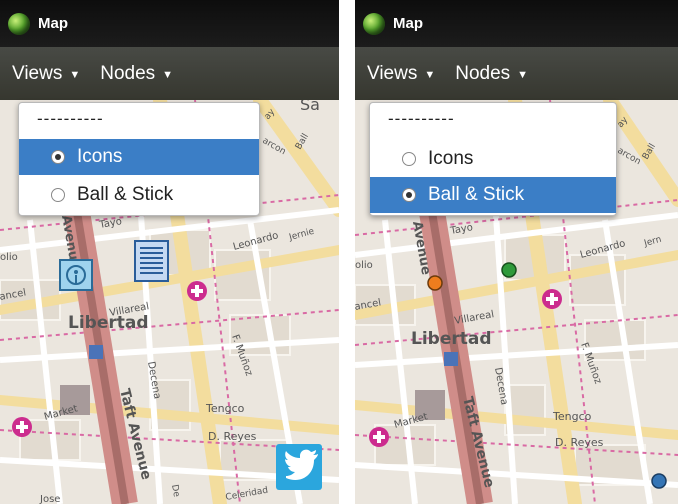 The height and width of the screenshot is (504, 678). What do you see at coordinates (49, 499) in the screenshot?
I see `map-label-jose: Jose` at bounding box center [49, 499].